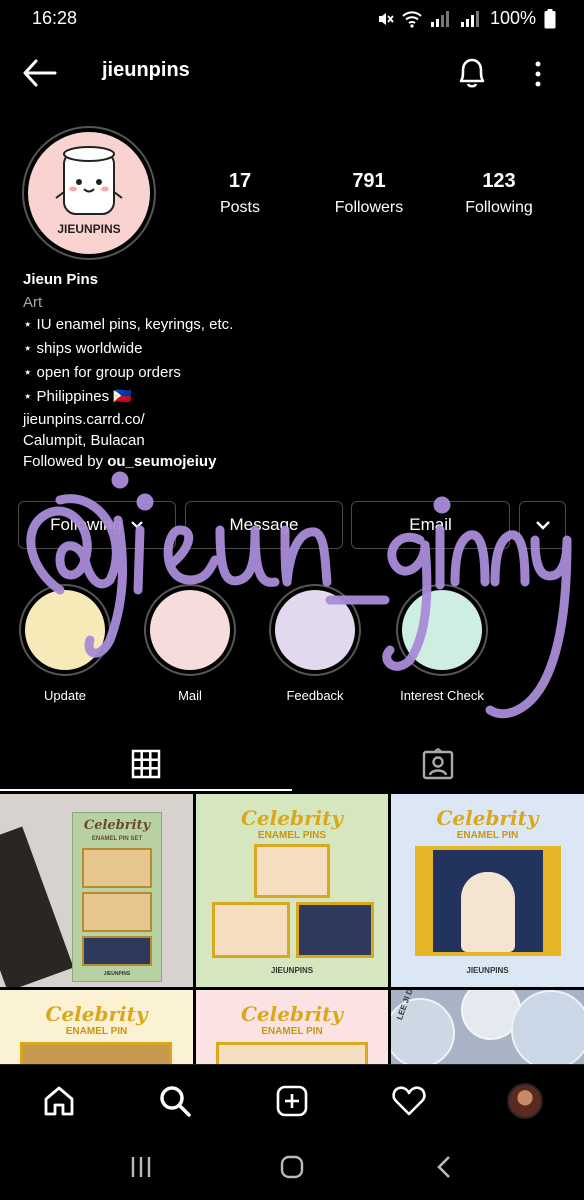 Image resolution: width=584 pixels, height=1200 pixels. What do you see at coordinates (77, 396) in the screenshot?
I see `bio-line: ⋆ Philippines 🇵🇭` at bounding box center [77, 396].